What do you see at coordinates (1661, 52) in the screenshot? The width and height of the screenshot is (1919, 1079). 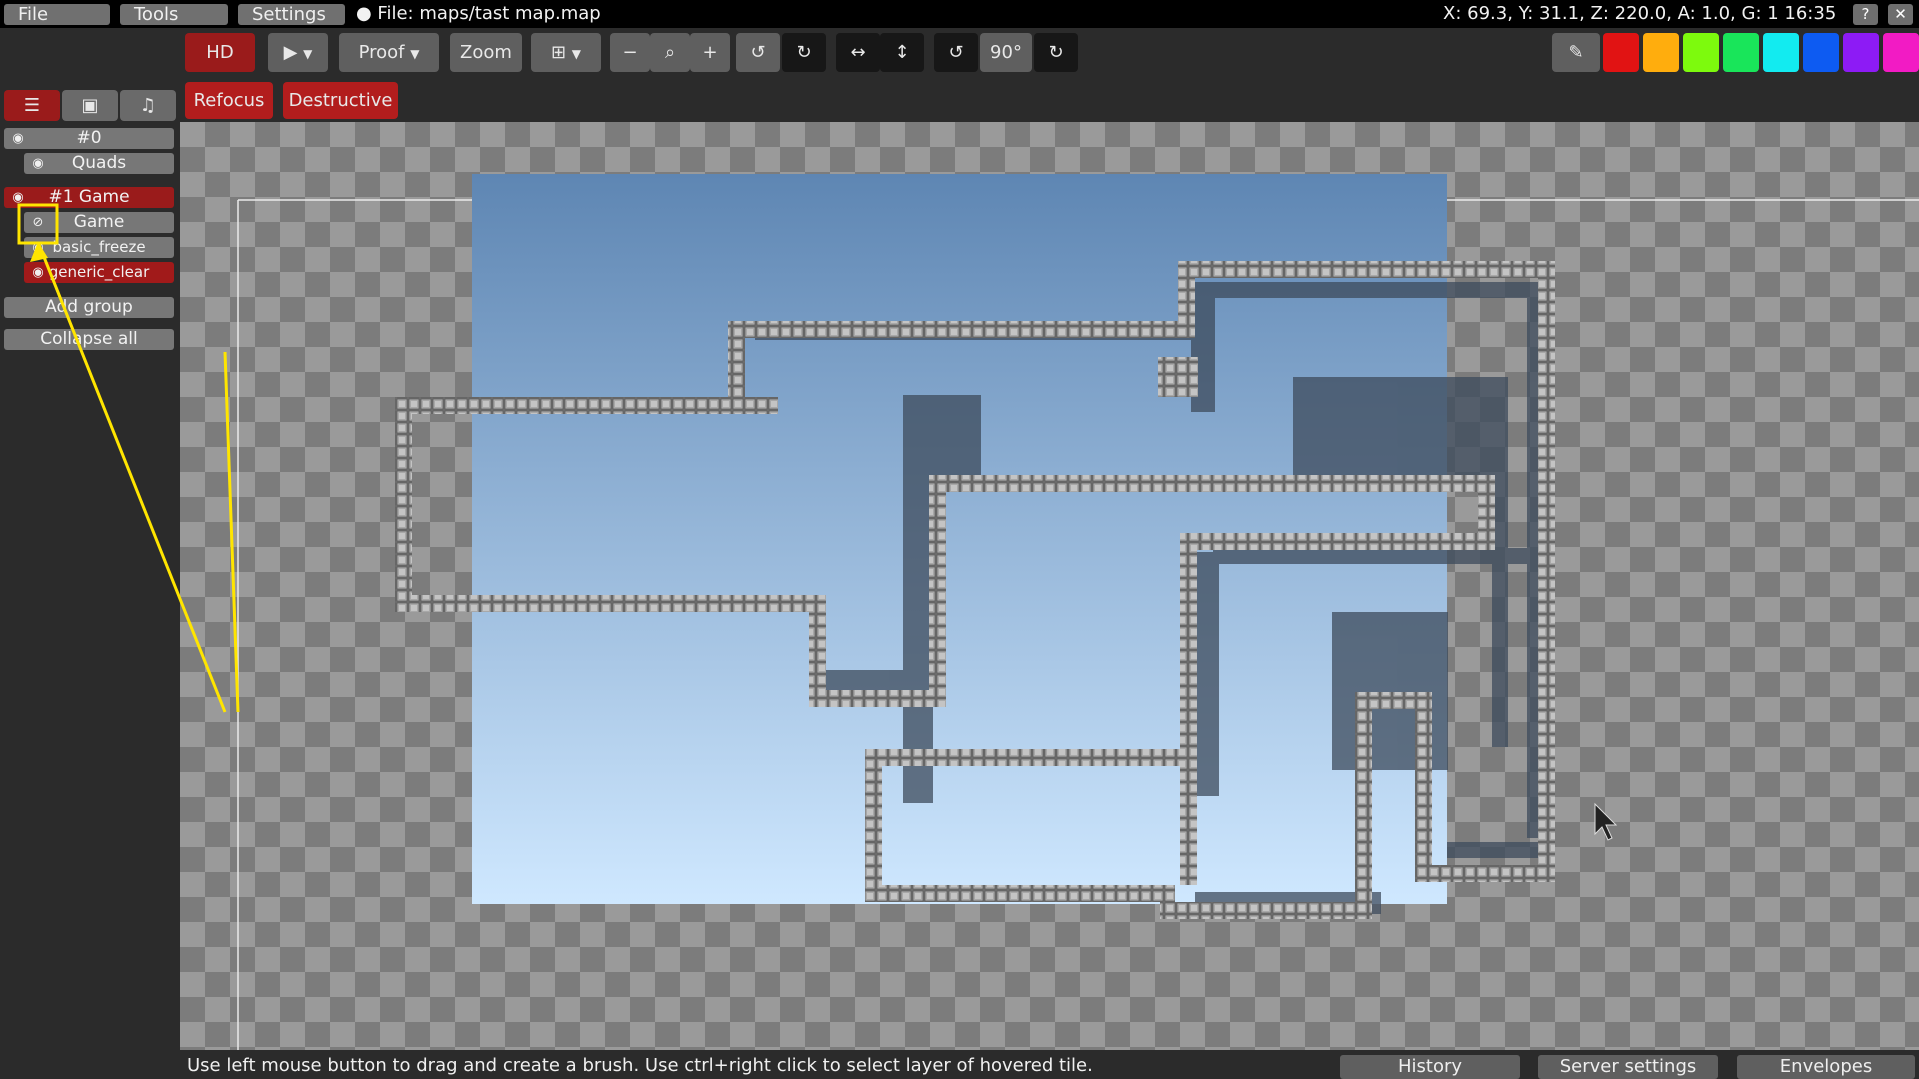 I see `color-swatch-orange` at bounding box center [1661, 52].